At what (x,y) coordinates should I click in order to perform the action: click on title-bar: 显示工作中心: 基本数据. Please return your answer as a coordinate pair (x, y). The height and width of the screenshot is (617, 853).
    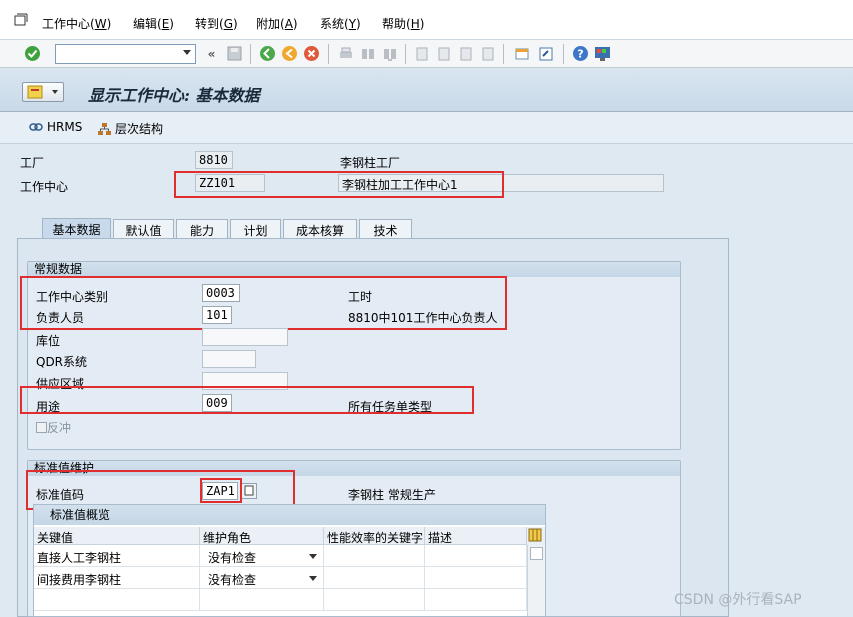
    Looking at the image, I should click on (426, 90).